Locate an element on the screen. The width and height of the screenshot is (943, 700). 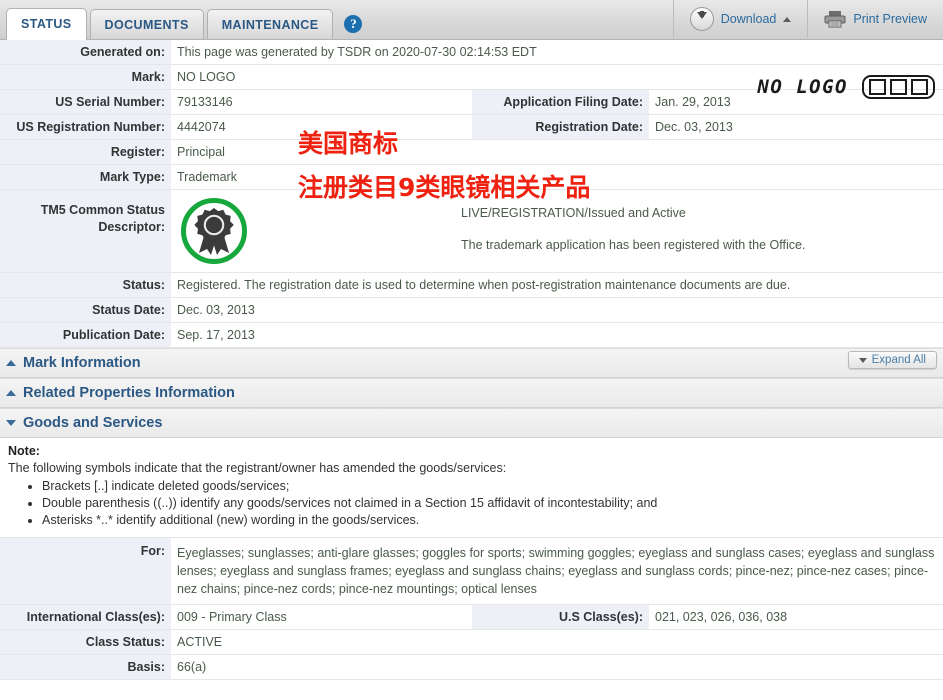
section-mark-information-label: Mark Information is located at coordinates (82, 363).